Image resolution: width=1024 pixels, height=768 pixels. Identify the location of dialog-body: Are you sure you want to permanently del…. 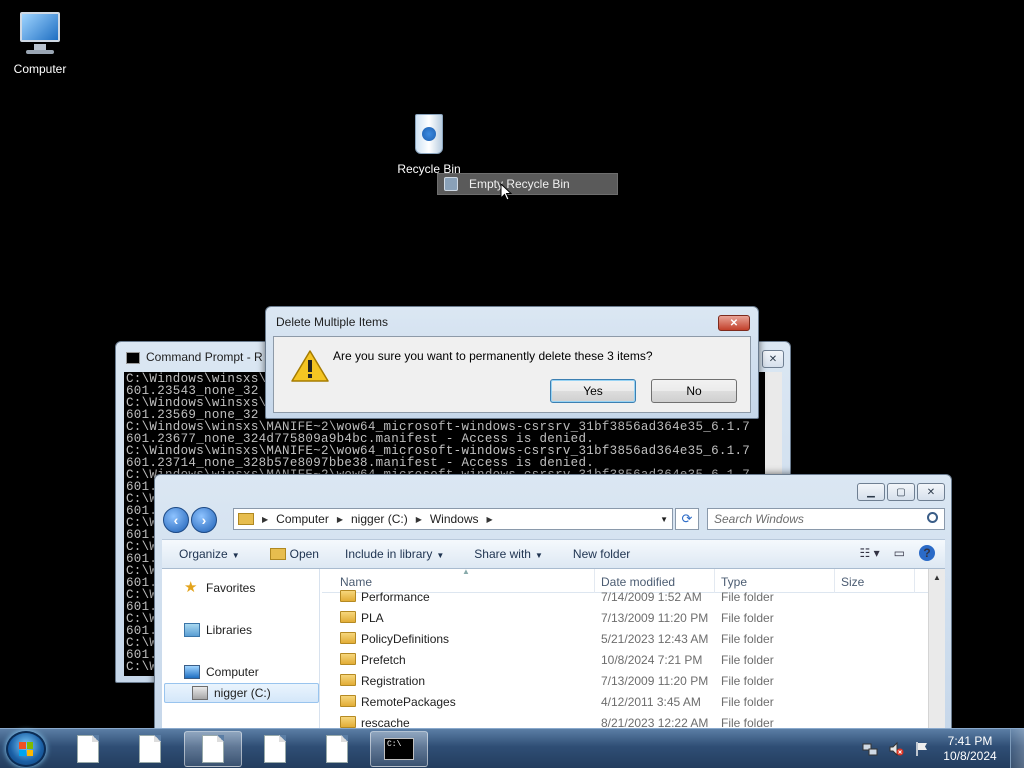
(512, 374).